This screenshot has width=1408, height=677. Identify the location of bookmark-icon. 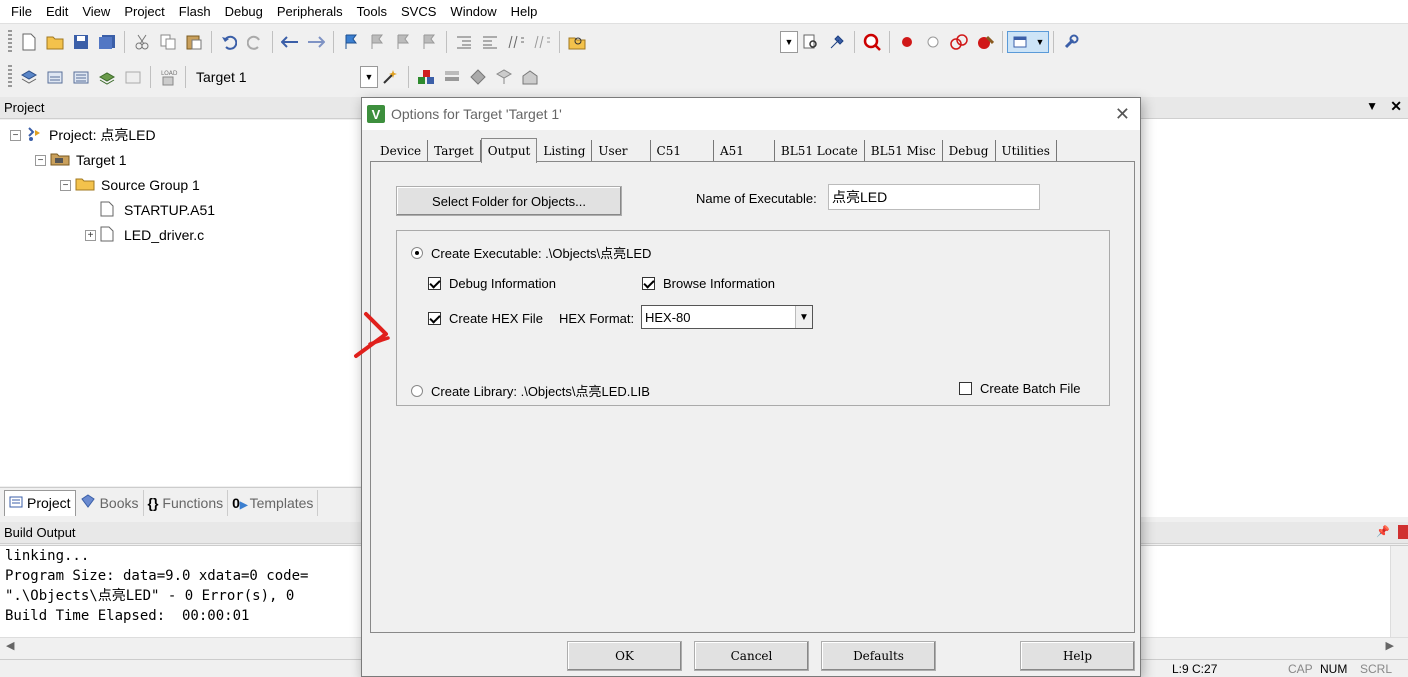
(351, 42).